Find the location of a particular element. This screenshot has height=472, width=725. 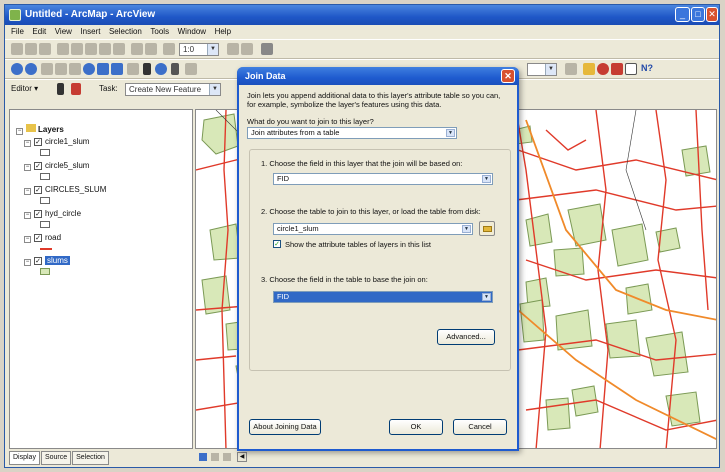

select-elements-arrow-icon is located at coordinates (147, 69).